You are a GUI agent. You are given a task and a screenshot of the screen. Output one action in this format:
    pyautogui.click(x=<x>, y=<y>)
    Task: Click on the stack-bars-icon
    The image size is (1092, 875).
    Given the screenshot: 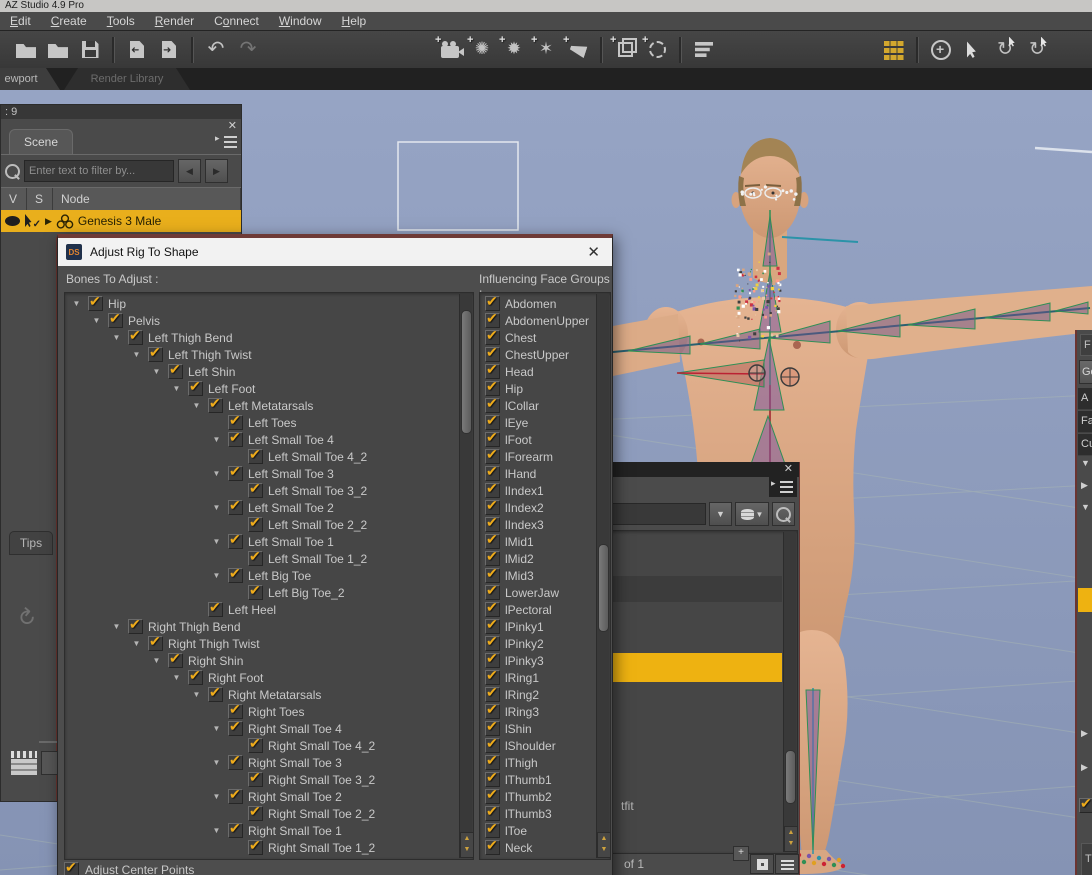 What is the action you would take?
    pyautogui.click(x=704, y=50)
    